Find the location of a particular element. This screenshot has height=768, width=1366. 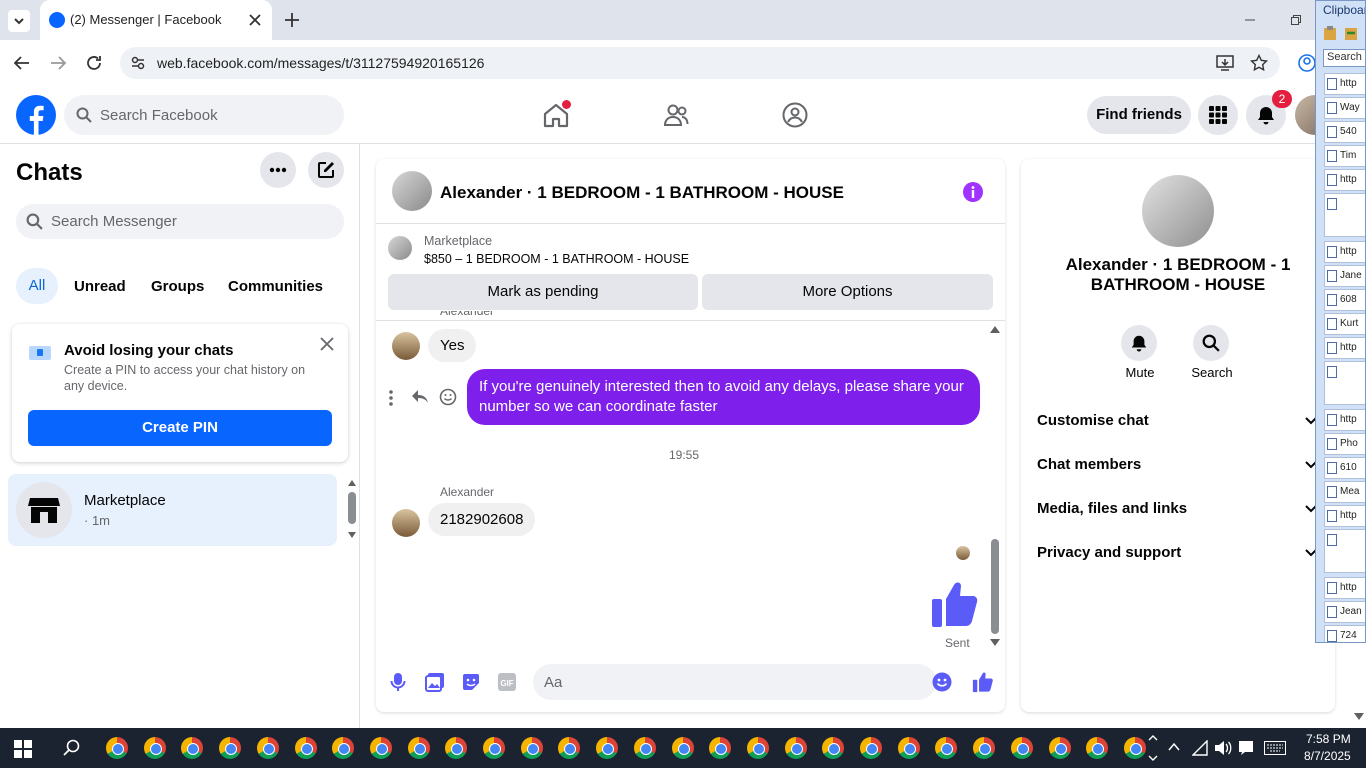

filter-communities: Communities is located at coordinates (275, 286).